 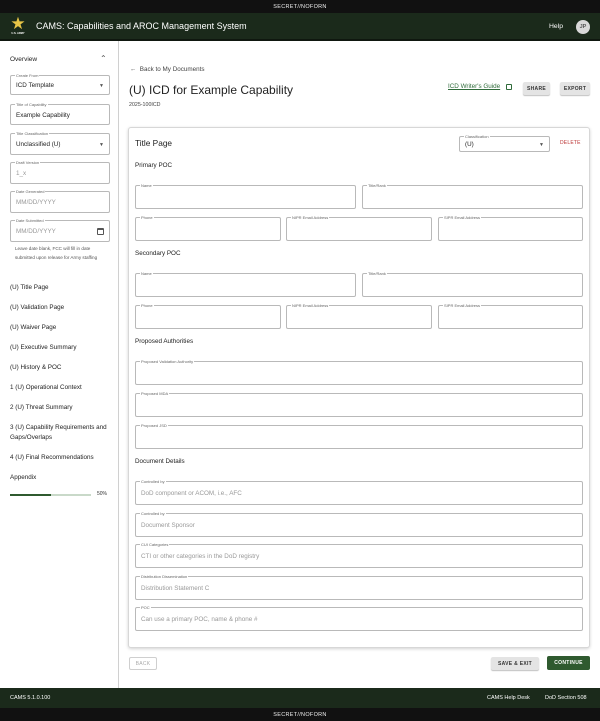 I want to click on distribution-dissemination-label: Distribution Dissemination, so click(x=164, y=576).